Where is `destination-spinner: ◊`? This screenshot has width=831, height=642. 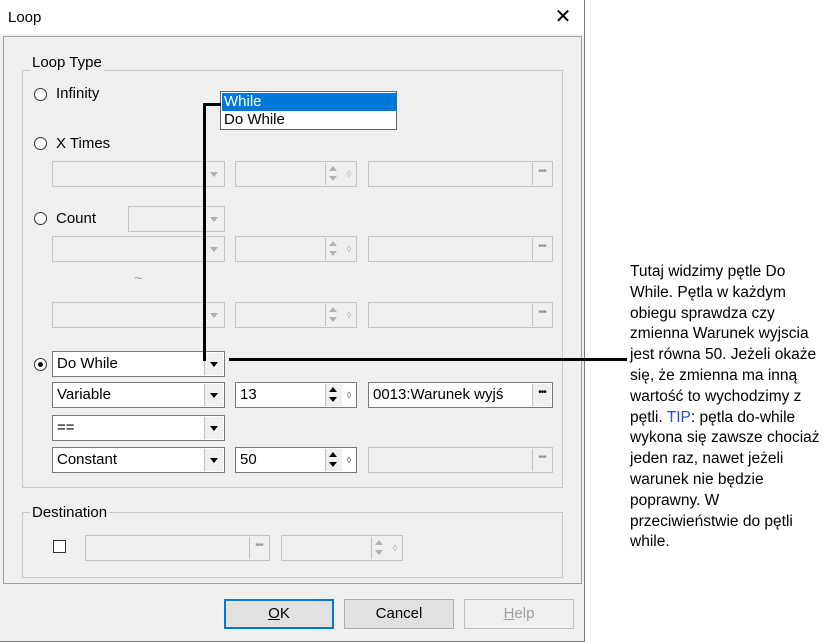 destination-spinner: ◊ is located at coordinates (342, 548).